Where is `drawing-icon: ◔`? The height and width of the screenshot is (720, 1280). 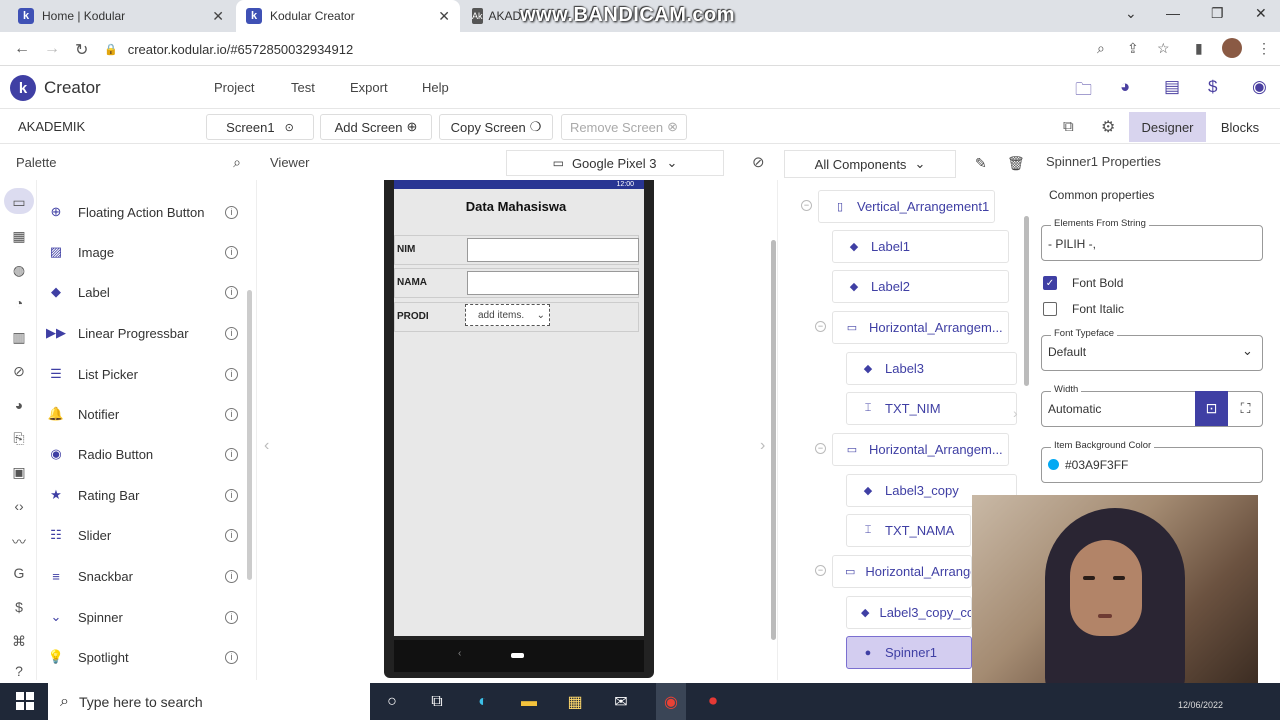
drawing-icon: ◔ is located at coordinates (19, 303).